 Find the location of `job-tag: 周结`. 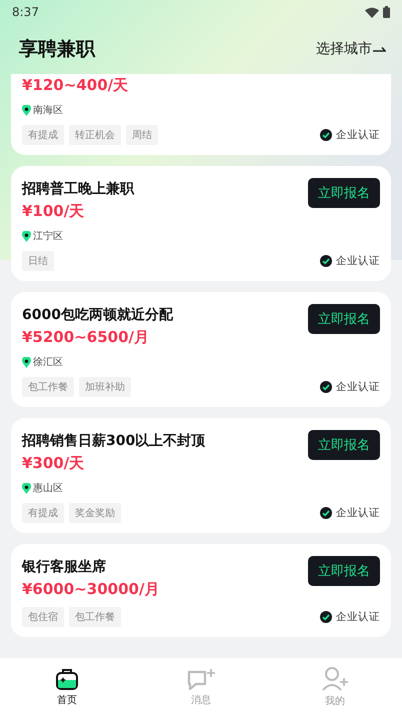

job-tag: 周结 is located at coordinates (142, 135).